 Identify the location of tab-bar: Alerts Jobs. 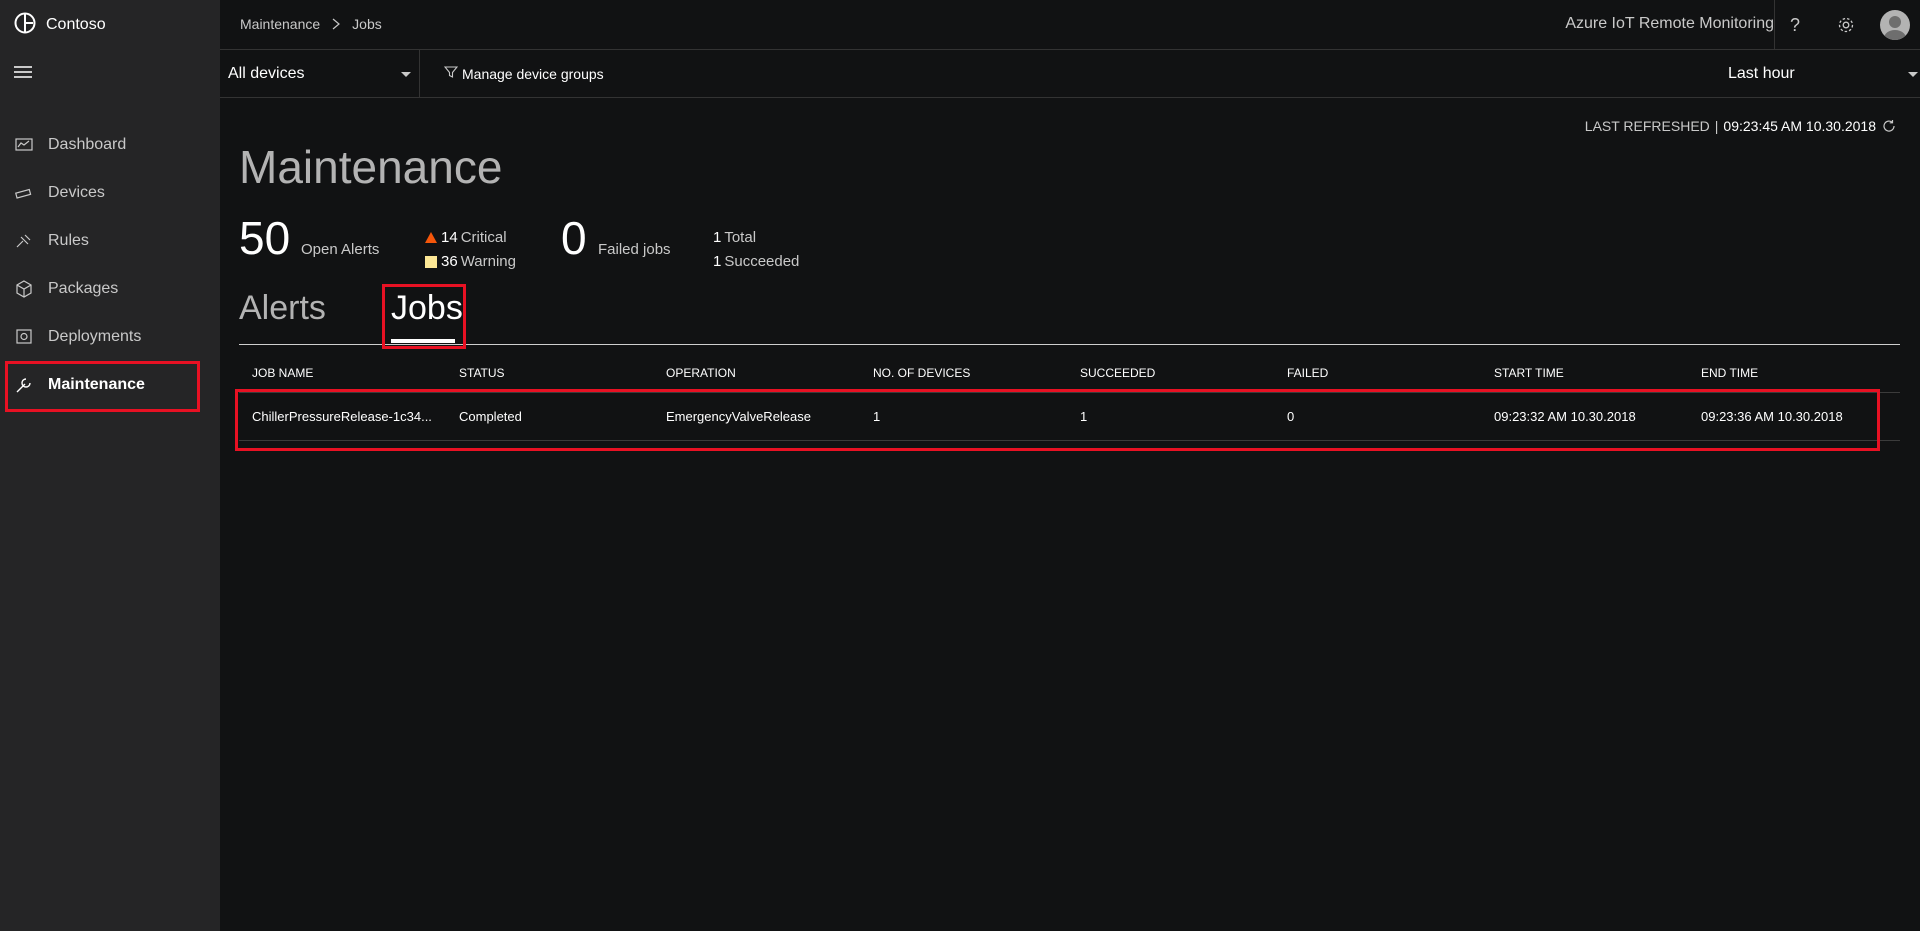
(1069, 317).